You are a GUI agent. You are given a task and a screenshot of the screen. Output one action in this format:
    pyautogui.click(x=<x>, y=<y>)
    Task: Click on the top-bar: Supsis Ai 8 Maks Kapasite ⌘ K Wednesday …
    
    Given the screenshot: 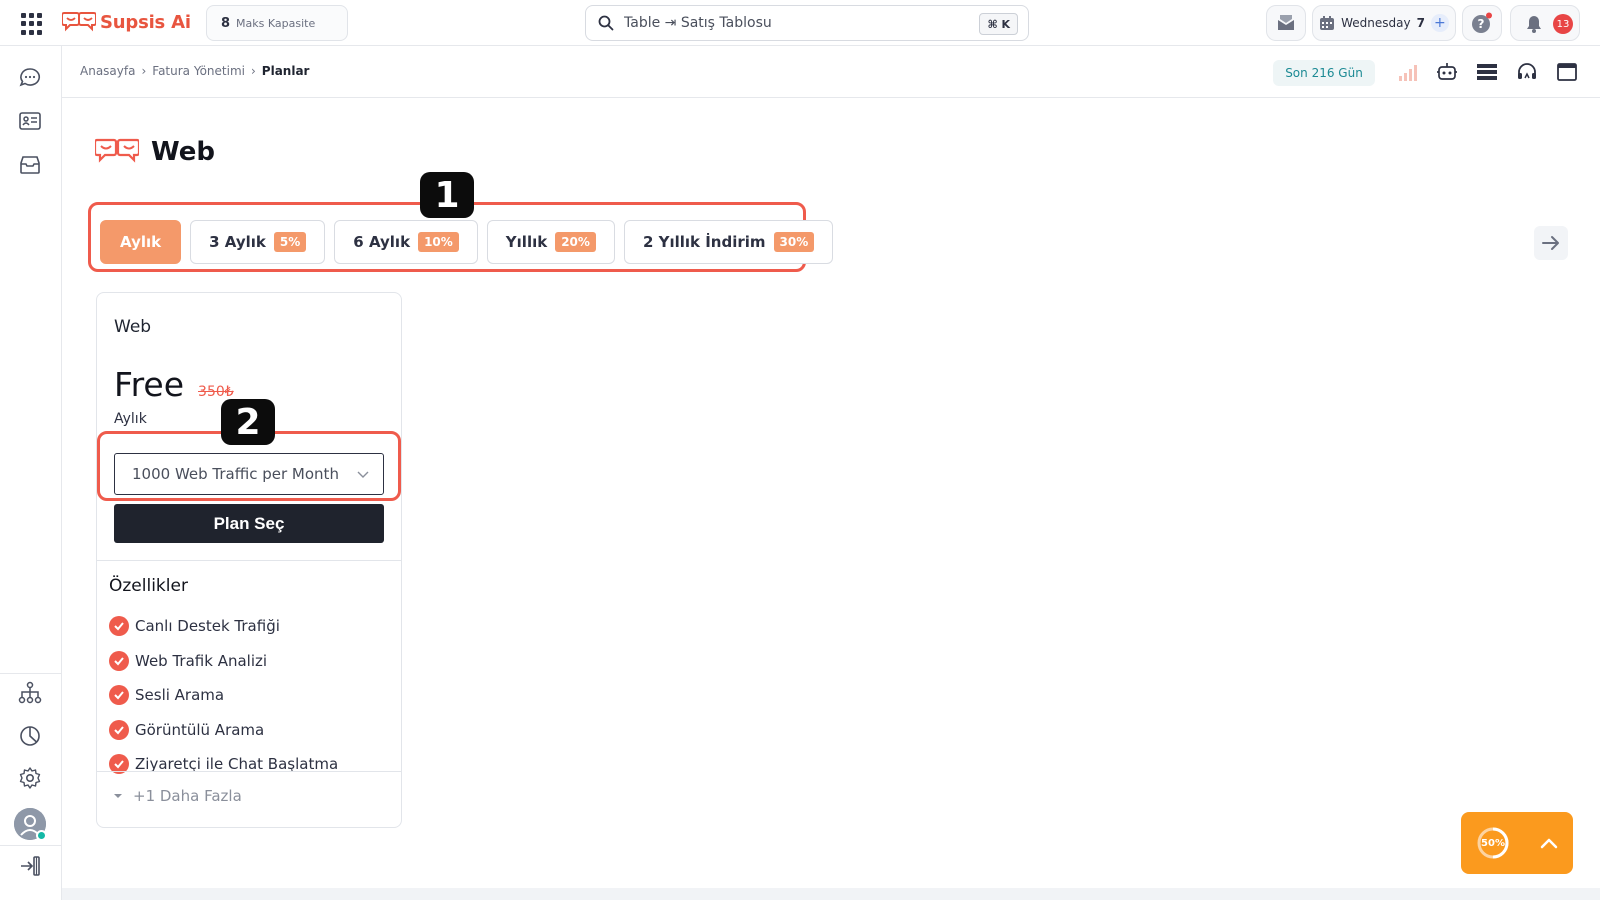 What is the action you would take?
    pyautogui.click(x=800, y=23)
    